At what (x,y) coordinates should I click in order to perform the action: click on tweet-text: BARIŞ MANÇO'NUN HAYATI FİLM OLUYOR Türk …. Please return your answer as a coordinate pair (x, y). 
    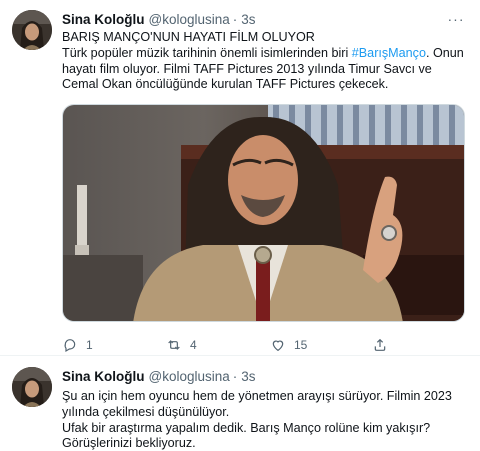
    Looking at the image, I should click on (264, 61).